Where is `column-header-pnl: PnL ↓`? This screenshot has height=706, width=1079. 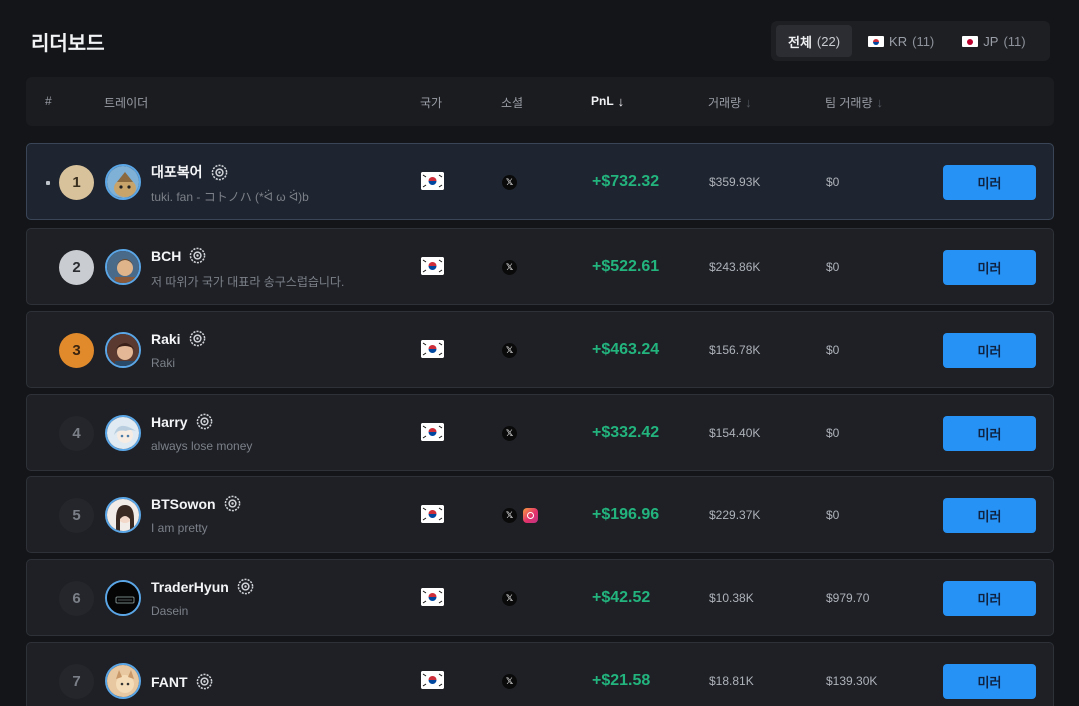 column-header-pnl: PnL ↓ is located at coordinates (607, 101).